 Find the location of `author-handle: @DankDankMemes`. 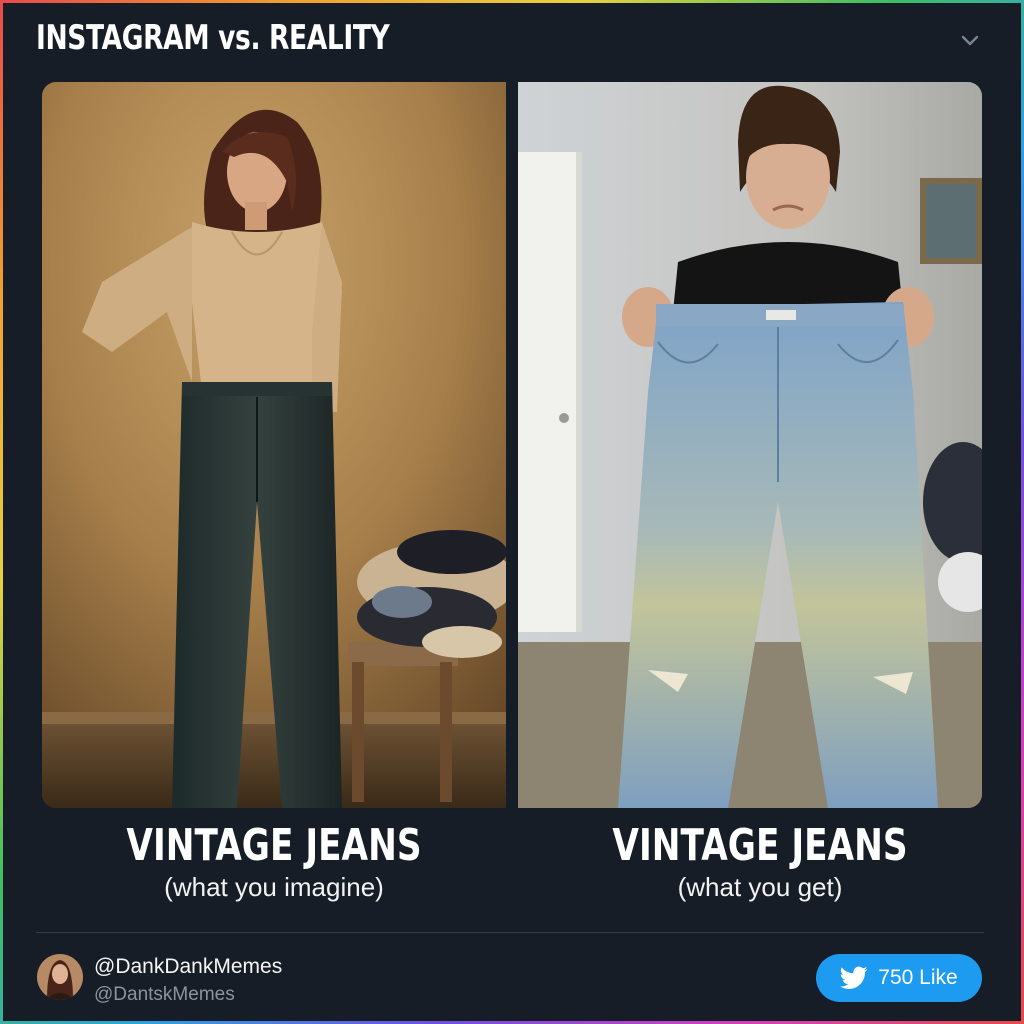

author-handle: @DankDankMemes is located at coordinates (188, 967).